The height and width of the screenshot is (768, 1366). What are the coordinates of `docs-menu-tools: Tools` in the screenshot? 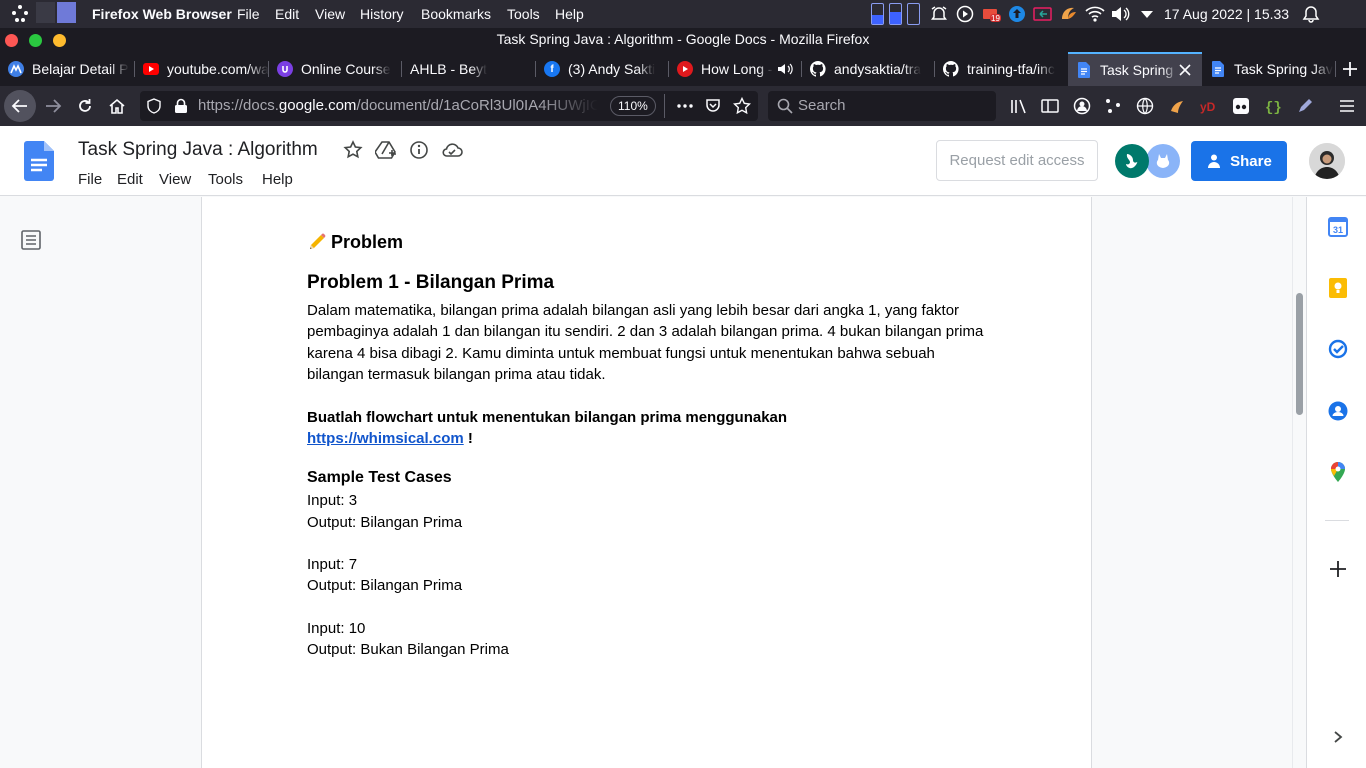 It's located at (225, 179).